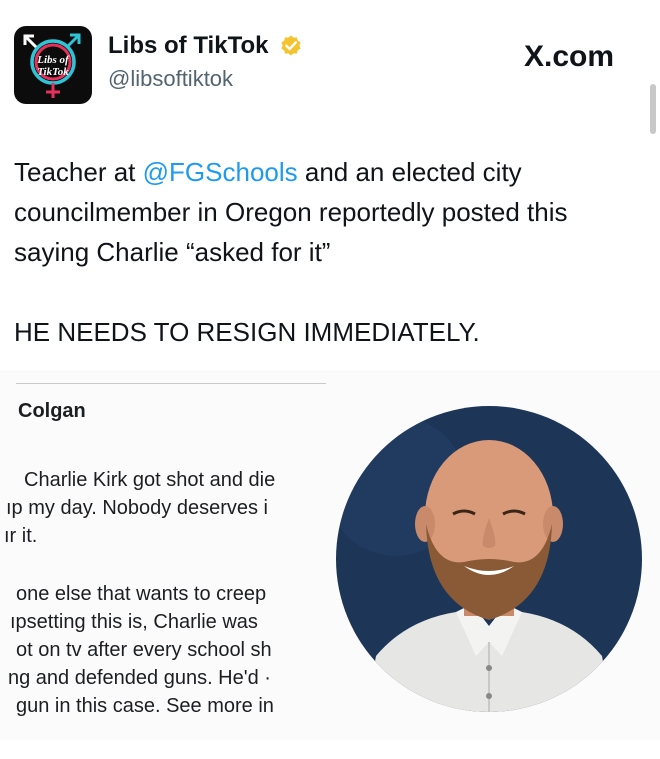  I want to click on scrollbar, so click(653, 109).